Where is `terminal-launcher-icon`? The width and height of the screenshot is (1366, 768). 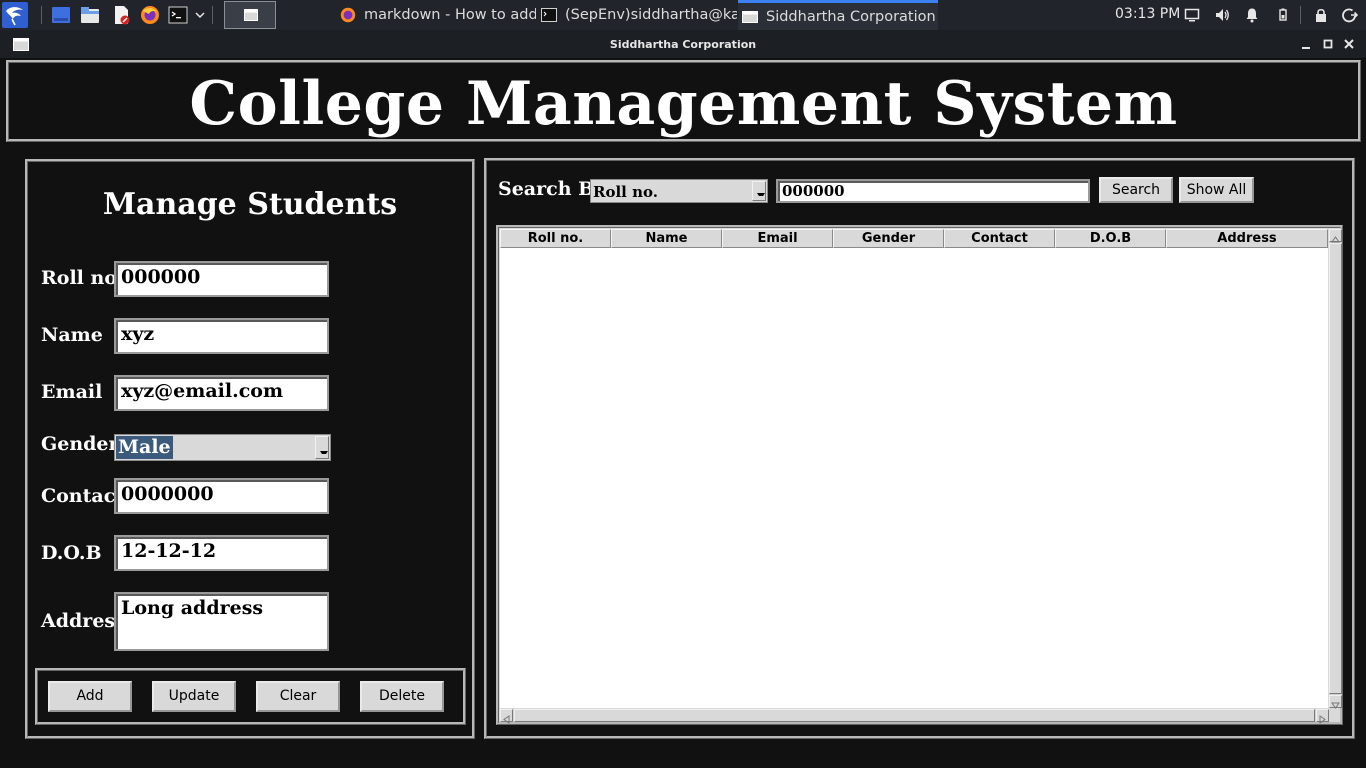
terminal-launcher-icon is located at coordinates (178, 15).